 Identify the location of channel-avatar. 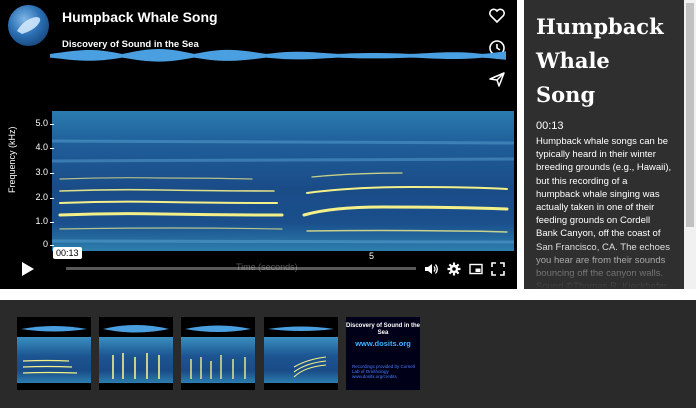
(28, 25).